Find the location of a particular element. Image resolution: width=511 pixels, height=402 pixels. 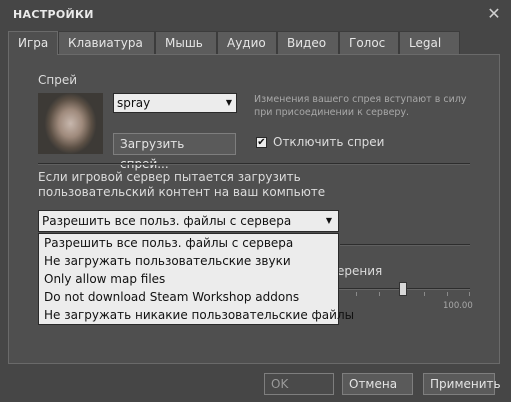

apply-button: Применить is located at coordinates (462, 384).